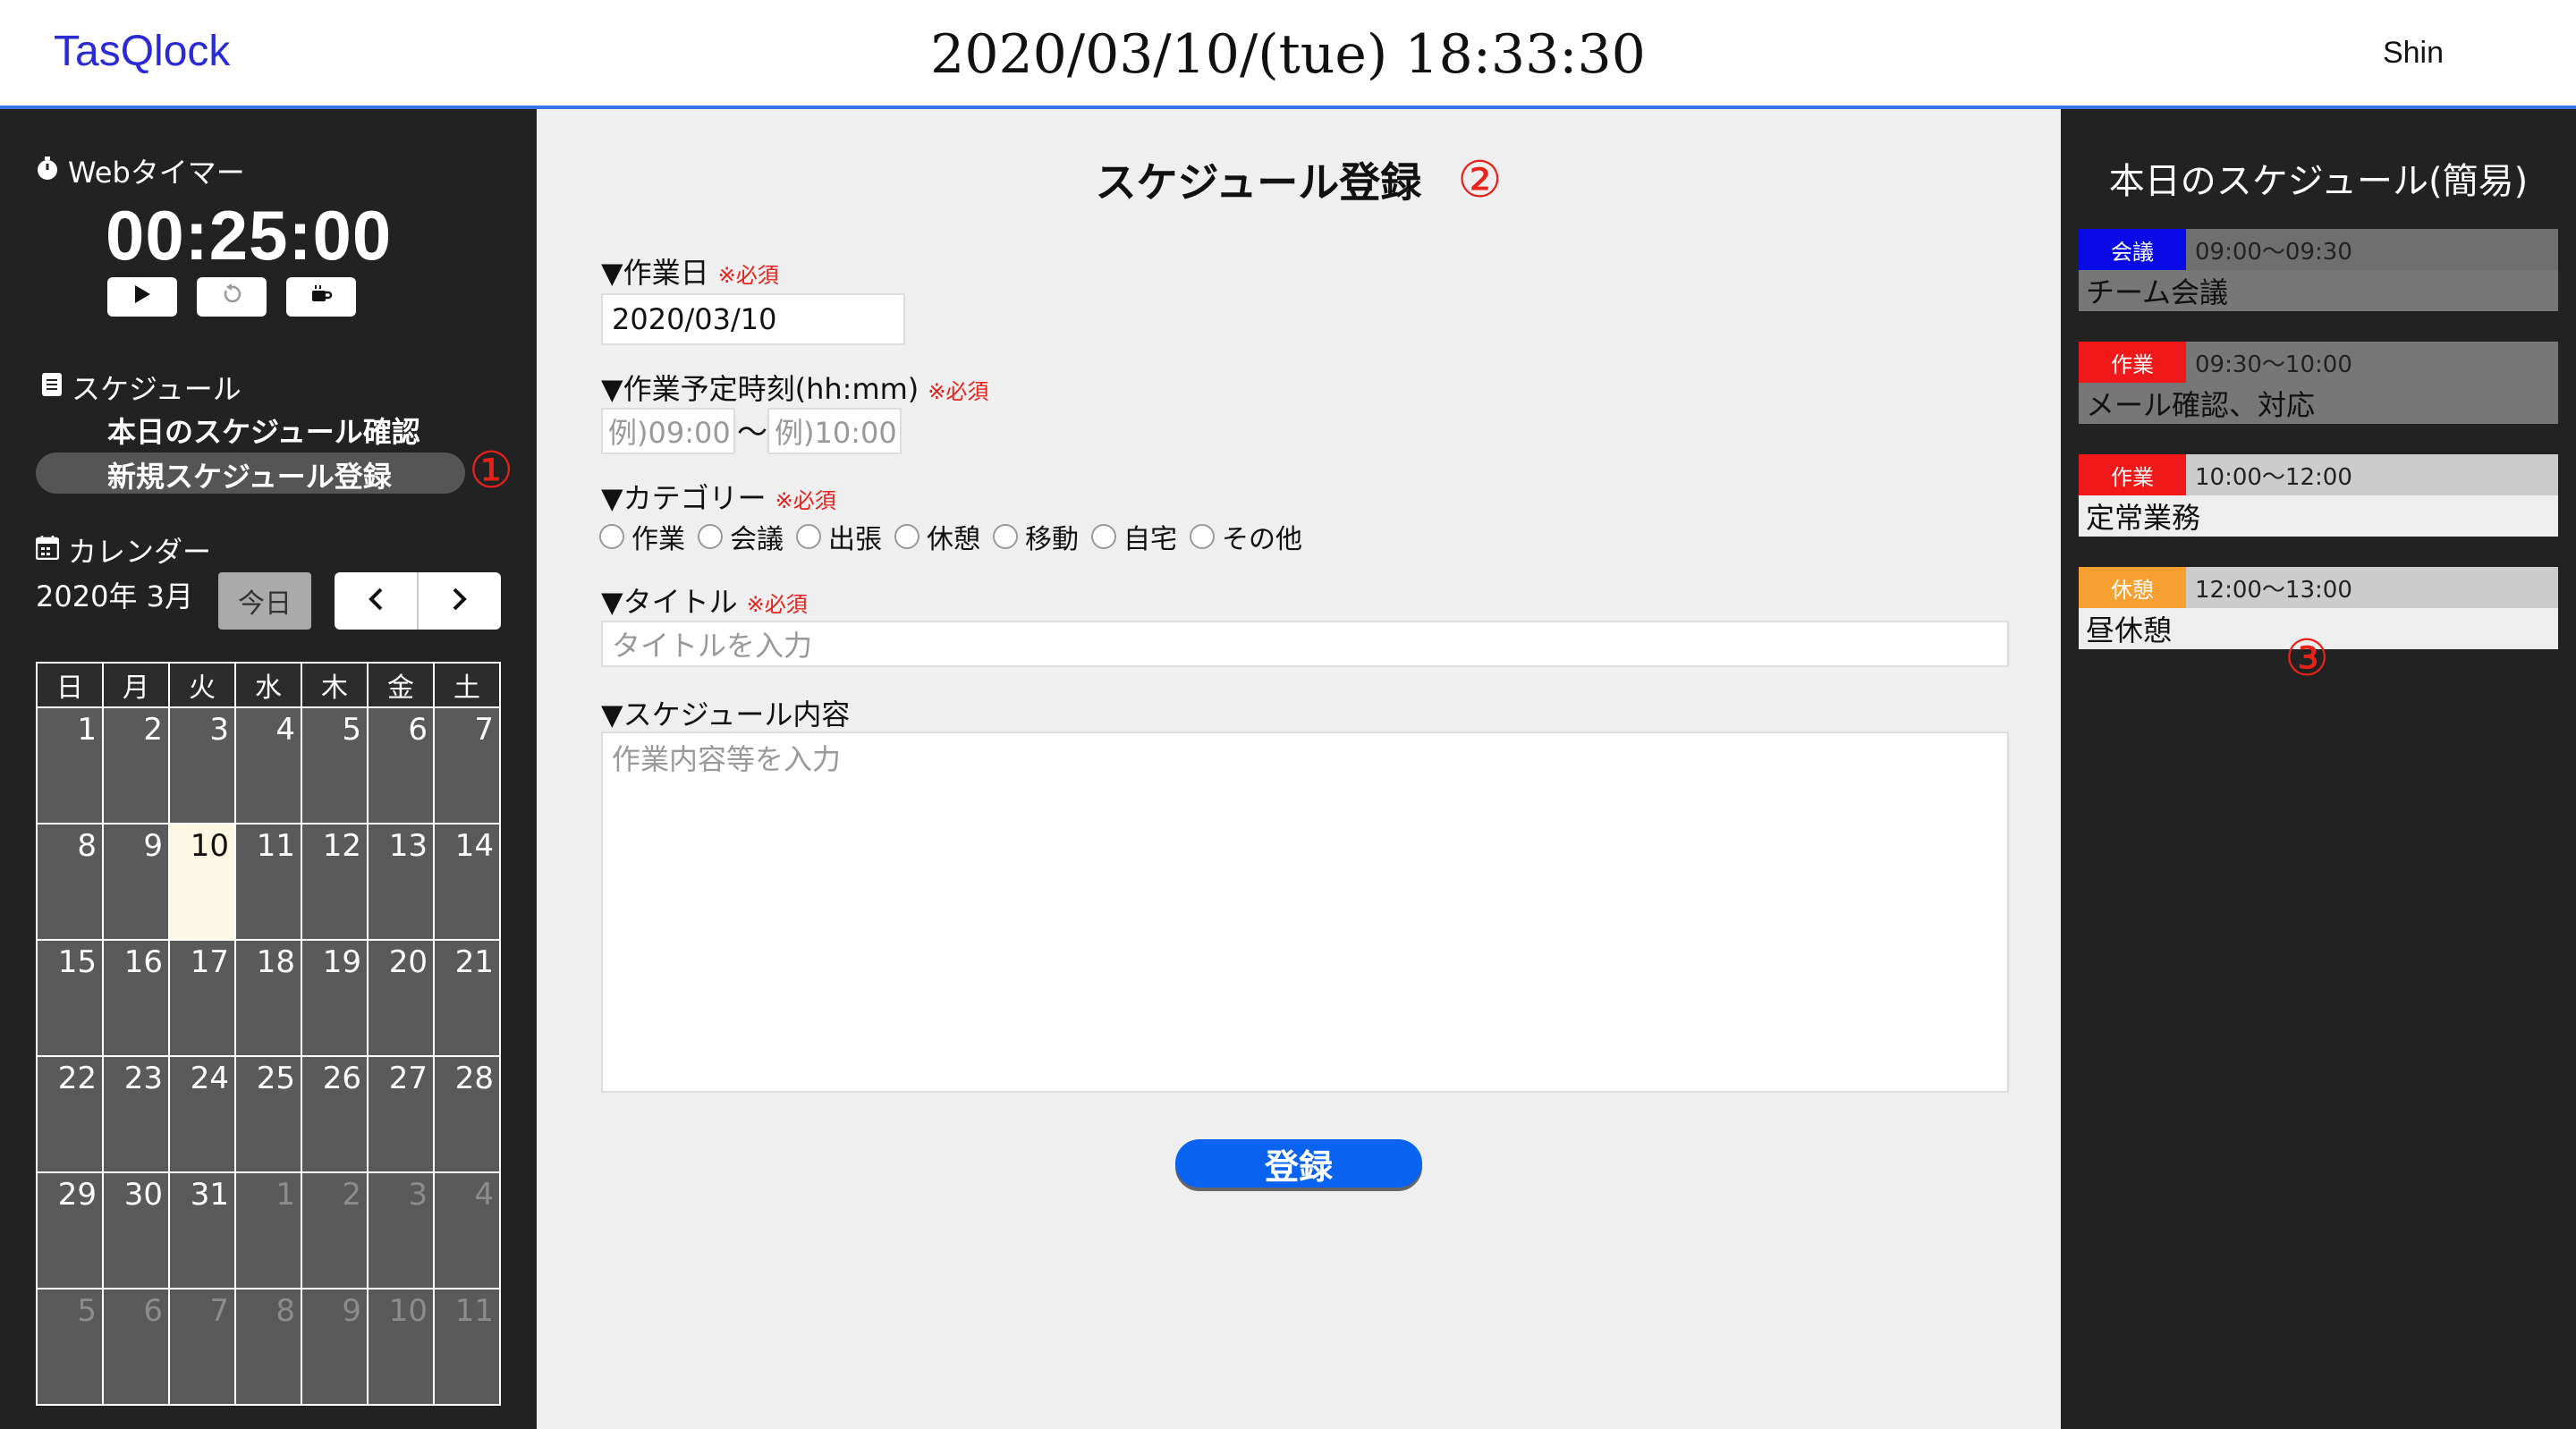 The height and width of the screenshot is (1429, 2576). What do you see at coordinates (1305, 644) in the screenshot?
I see `title-input: タイトルを入力` at bounding box center [1305, 644].